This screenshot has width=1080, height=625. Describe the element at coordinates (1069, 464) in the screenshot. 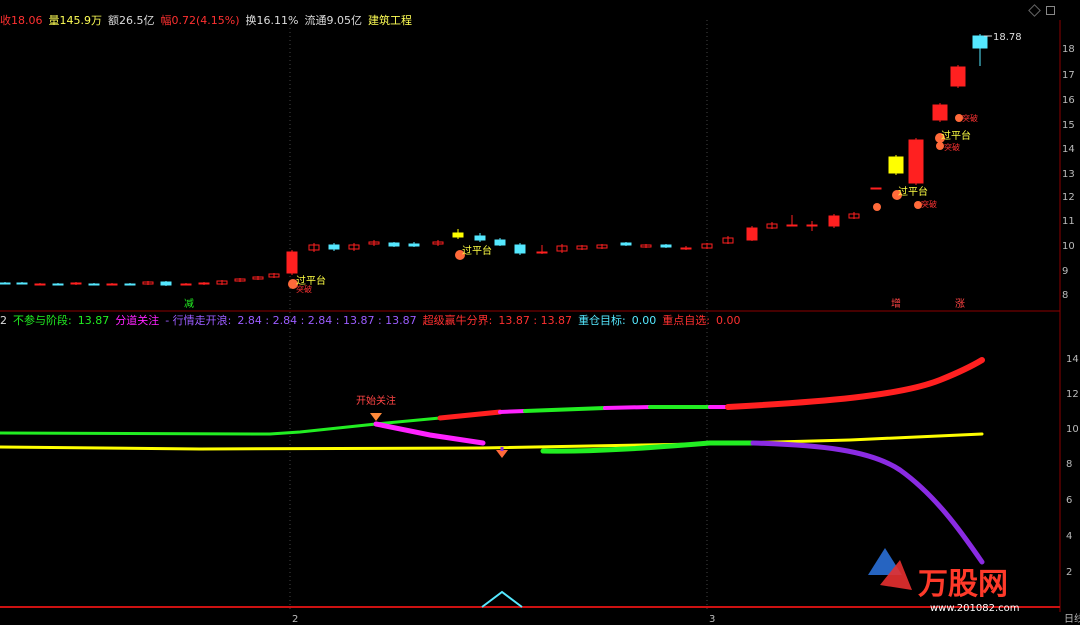

I see `svg-text: 8` at that location.